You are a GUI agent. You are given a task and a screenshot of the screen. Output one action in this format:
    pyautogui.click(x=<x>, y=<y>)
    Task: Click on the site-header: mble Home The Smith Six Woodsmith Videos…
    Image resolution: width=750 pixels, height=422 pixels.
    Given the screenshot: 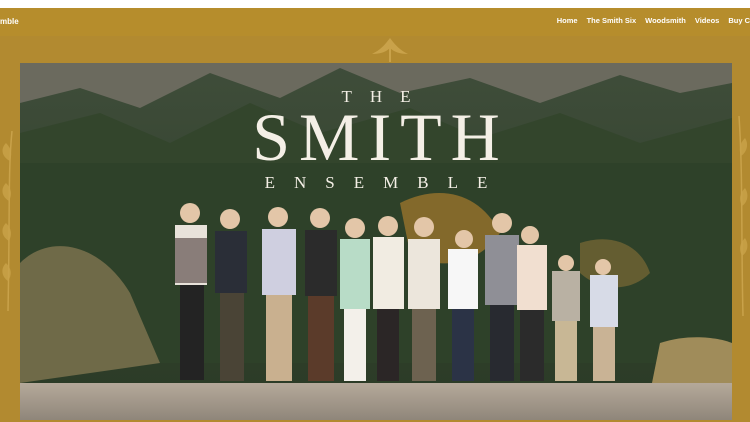 What is the action you would take?
    pyautogui.click(x=375, y=22)
    